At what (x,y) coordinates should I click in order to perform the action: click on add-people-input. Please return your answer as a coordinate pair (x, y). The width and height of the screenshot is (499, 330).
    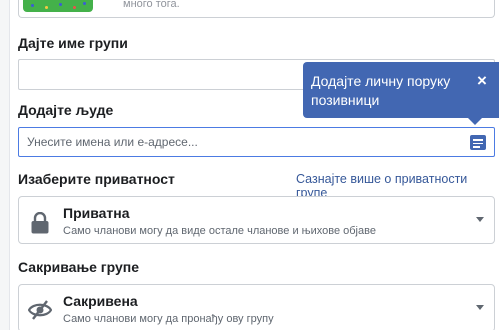
    Looking at the image, I should click on (256, 142).